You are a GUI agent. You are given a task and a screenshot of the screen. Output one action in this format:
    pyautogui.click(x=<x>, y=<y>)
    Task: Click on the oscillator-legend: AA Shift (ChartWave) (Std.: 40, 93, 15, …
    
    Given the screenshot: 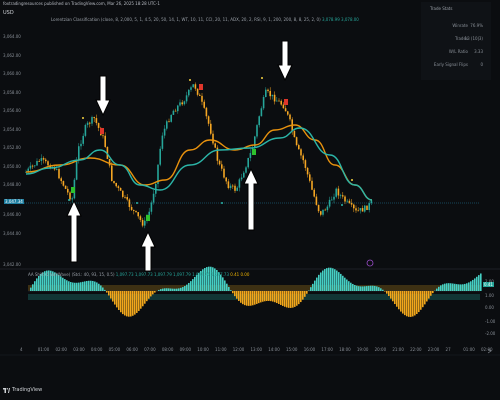 What is the action you would take?
    pyautogui.click(x=138, y=274)
    